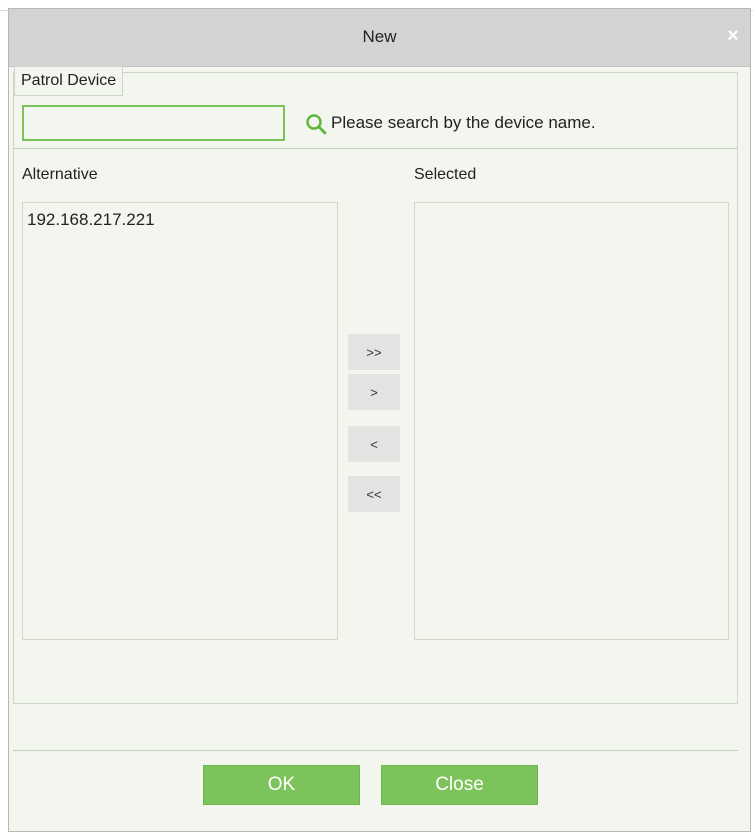 This screenshot has width=753, height=834. What do you see at coordinates (281, 785) in the screenshot?
I see `ok-button: OK` at bounding box center [281, 785].